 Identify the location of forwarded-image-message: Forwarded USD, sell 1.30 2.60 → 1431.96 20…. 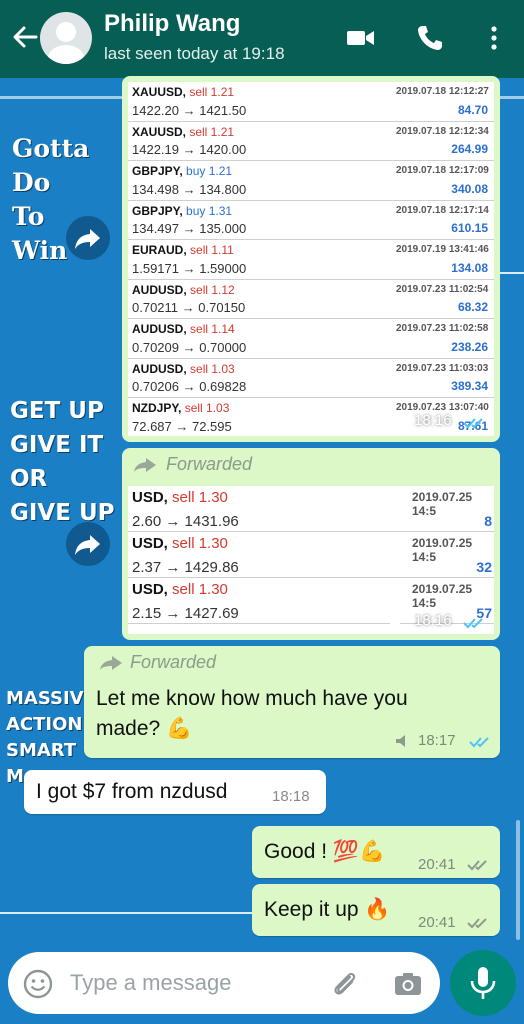
(311, 544).